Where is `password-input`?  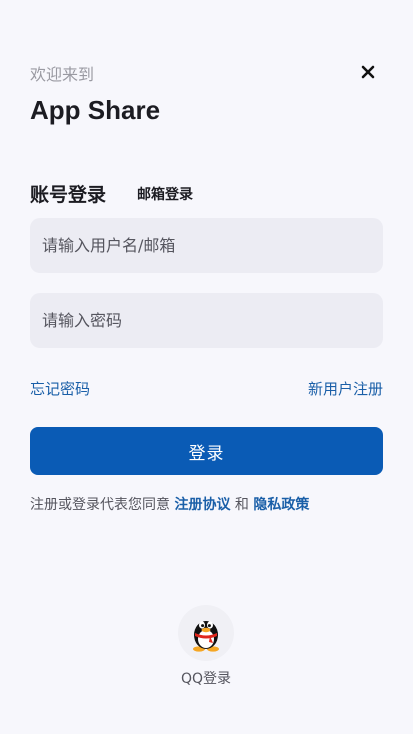 password-input is located at coordinates (206, 320).